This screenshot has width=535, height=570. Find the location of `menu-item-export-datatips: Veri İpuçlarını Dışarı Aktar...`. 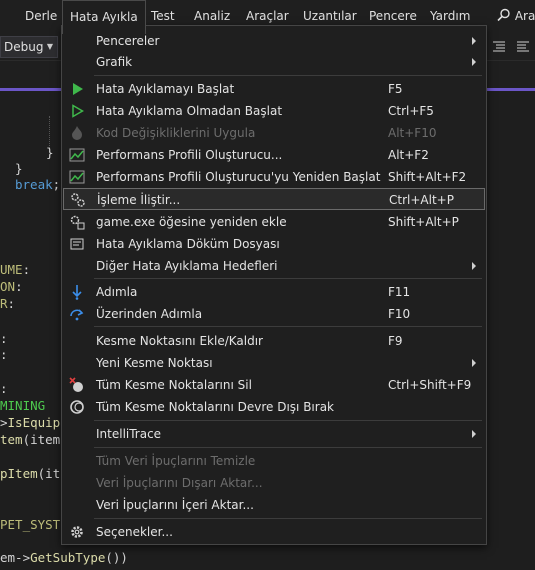

menu-item-export-datatips: Veri İpuçlarını Dışarı Aktar... is located at coordinates (274, 483).